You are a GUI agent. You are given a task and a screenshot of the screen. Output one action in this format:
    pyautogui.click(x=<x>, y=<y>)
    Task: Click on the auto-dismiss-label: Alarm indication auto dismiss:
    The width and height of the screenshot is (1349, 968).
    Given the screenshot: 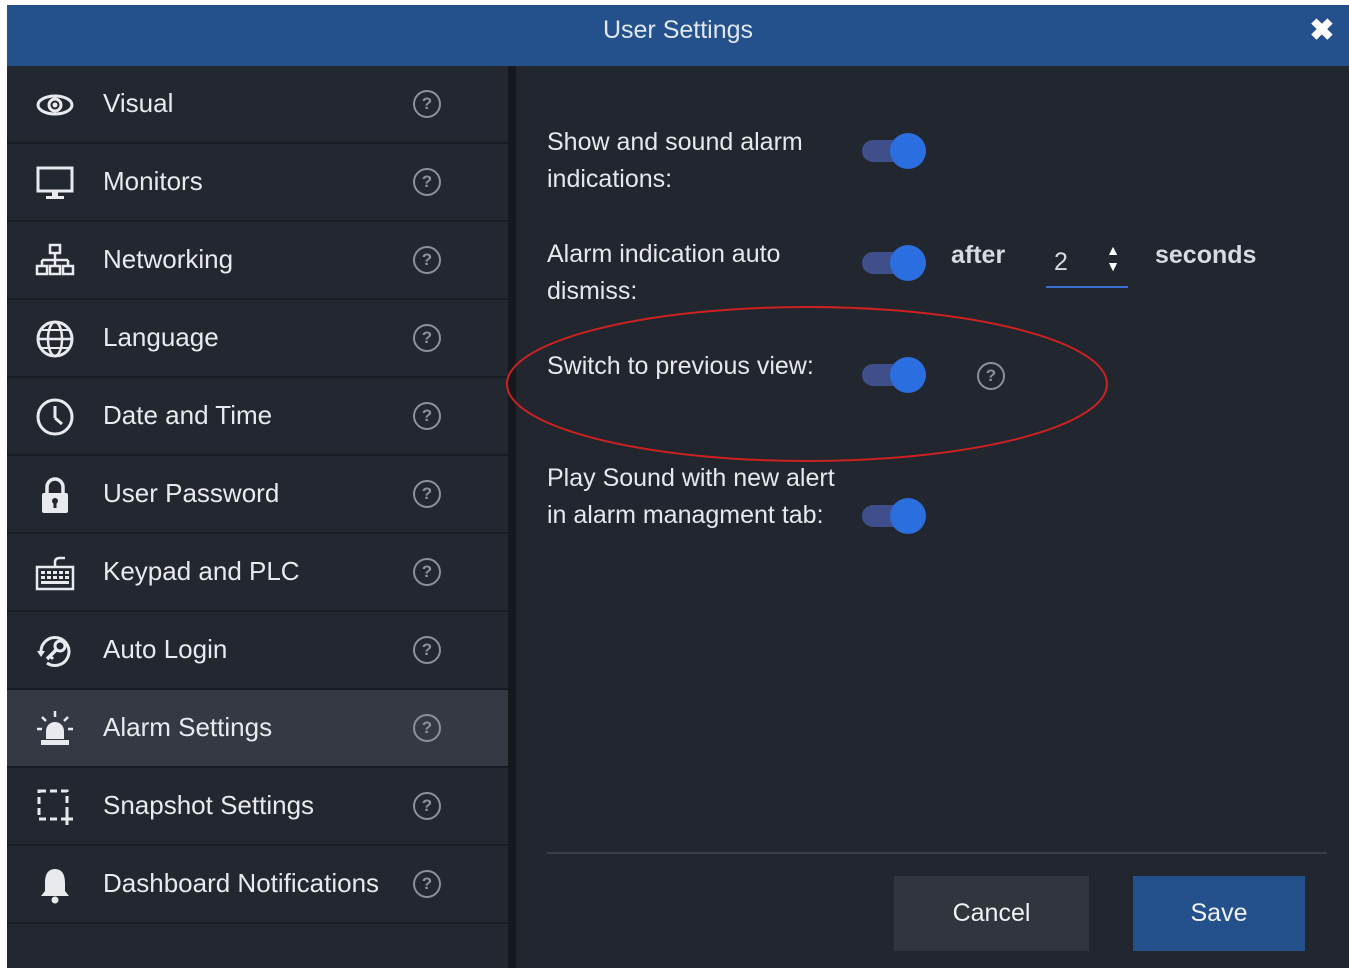 What is the action you would take?
    pyautogui.click(x=664, y=272)
    